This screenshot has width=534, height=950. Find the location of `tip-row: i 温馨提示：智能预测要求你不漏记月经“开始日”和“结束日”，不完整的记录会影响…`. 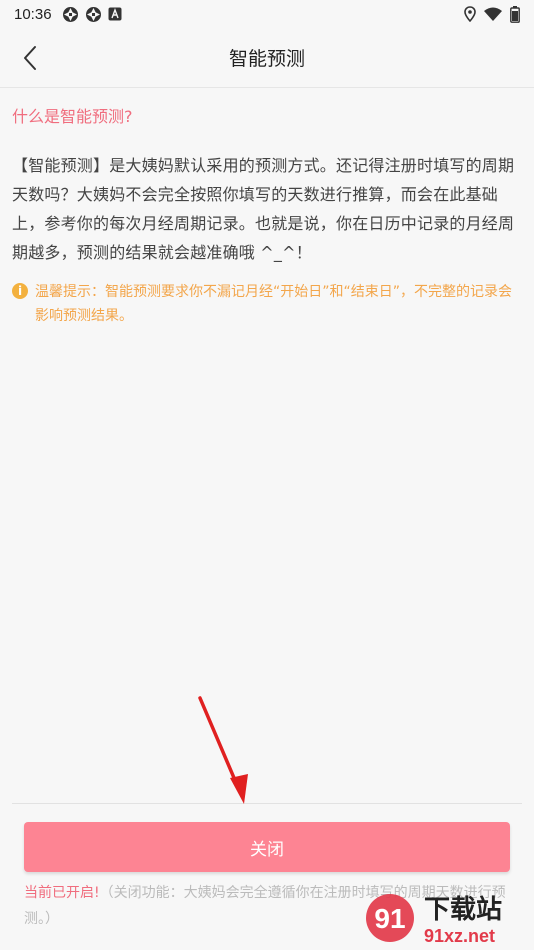

tip-row: i 温馨提示：智能预测要求你不漏记月经“开始日”和“结束日”，不完整的记录会影响… is located at coordinates (267, 304).